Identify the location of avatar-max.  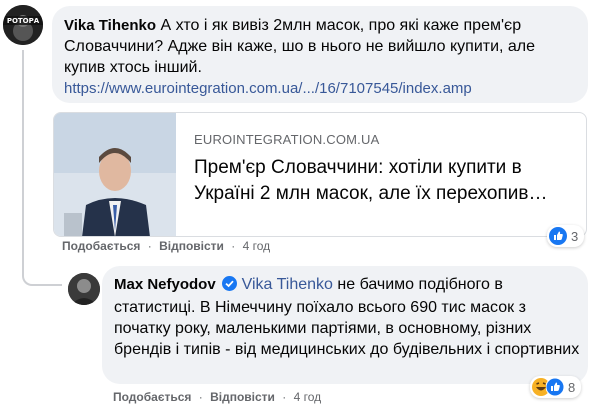
(84, 289).